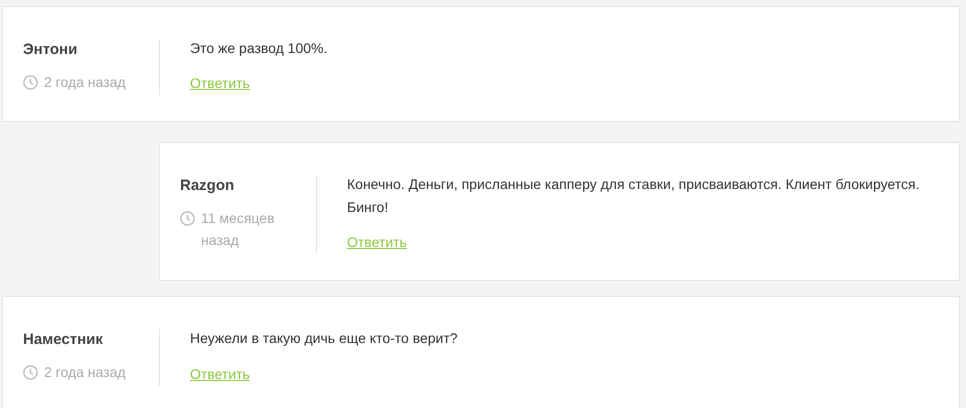 The image size is (966, 408). Describe the element at coordinates (238, 229) in the screenshot. I see `comment-time: 11 месяцев назад` at that location.